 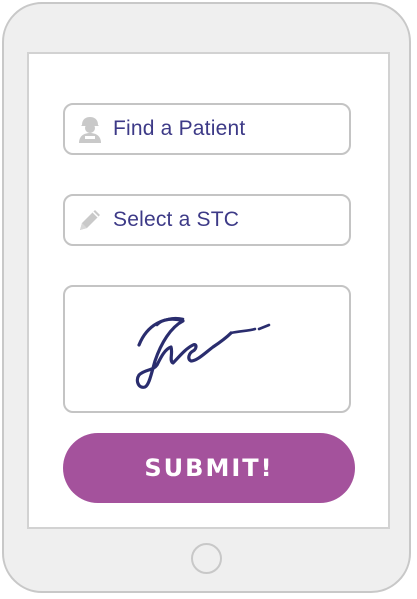 What do you see at coordinates (179, 128) in the screenshot?
I see `find-patient-label: Find a Patient` at bounding box center [179, 128].